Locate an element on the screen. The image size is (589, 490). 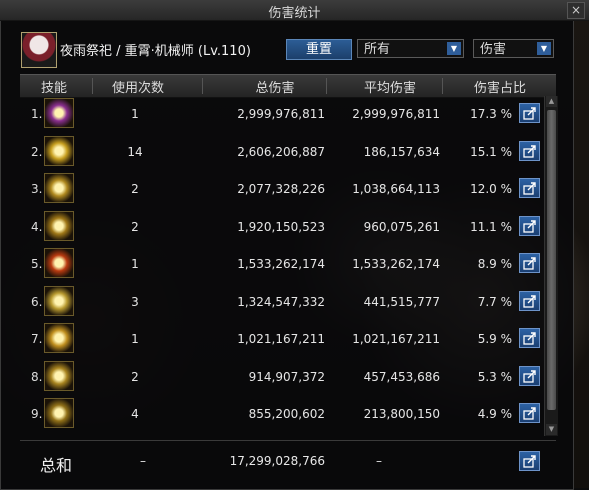
table-row: 9. 4 855,200,602 213,800,150 4.9 % is located at coordinates (288, 413).